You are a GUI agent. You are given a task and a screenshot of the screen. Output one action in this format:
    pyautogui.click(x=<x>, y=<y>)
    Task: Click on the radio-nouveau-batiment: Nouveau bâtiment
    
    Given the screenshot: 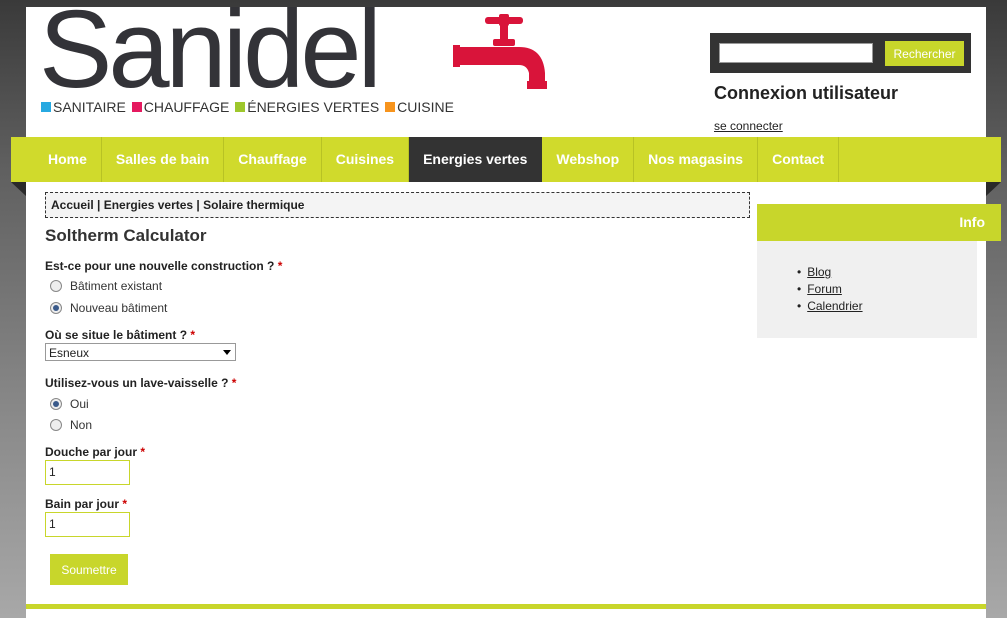 What is the action you would take?
    pyautogui.click(x=108, y=308)
    